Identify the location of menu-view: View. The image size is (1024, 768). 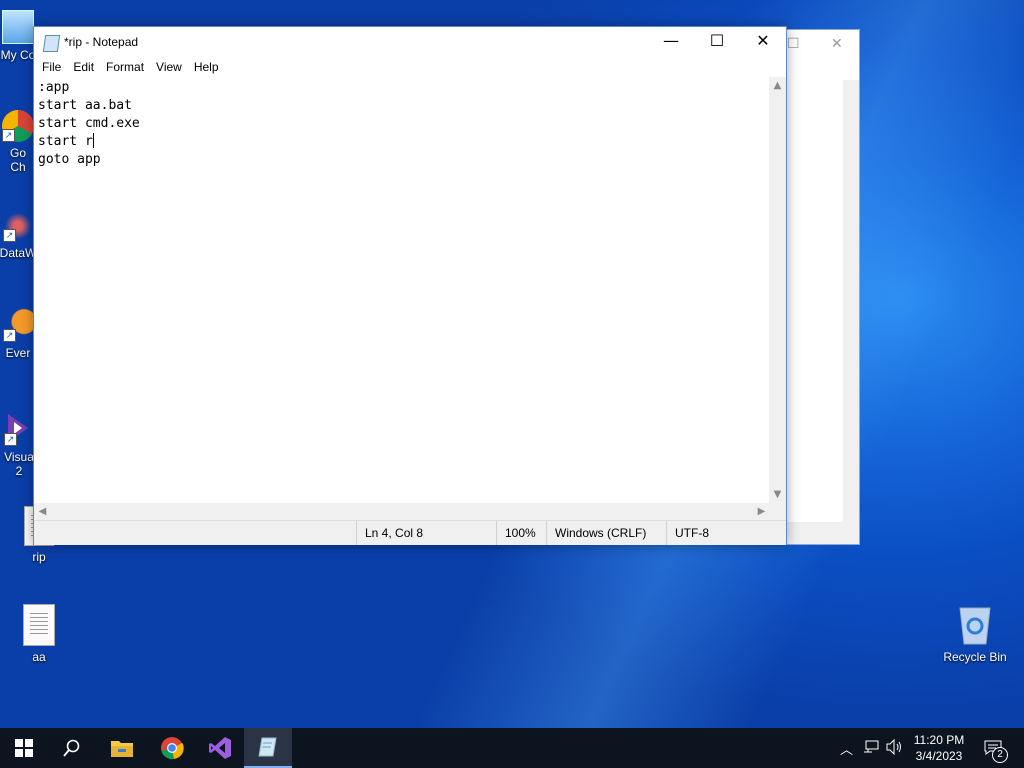
(169, 67).